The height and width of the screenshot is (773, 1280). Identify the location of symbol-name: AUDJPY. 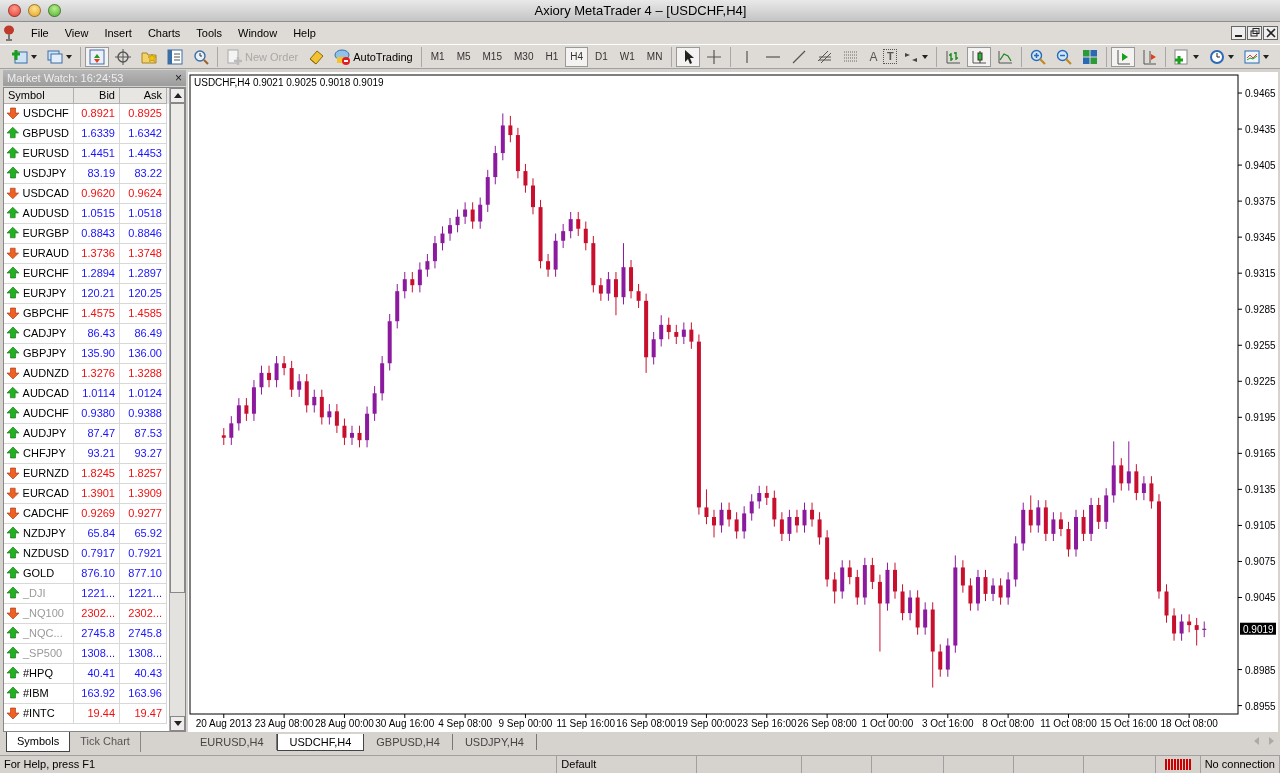
(45, 435).